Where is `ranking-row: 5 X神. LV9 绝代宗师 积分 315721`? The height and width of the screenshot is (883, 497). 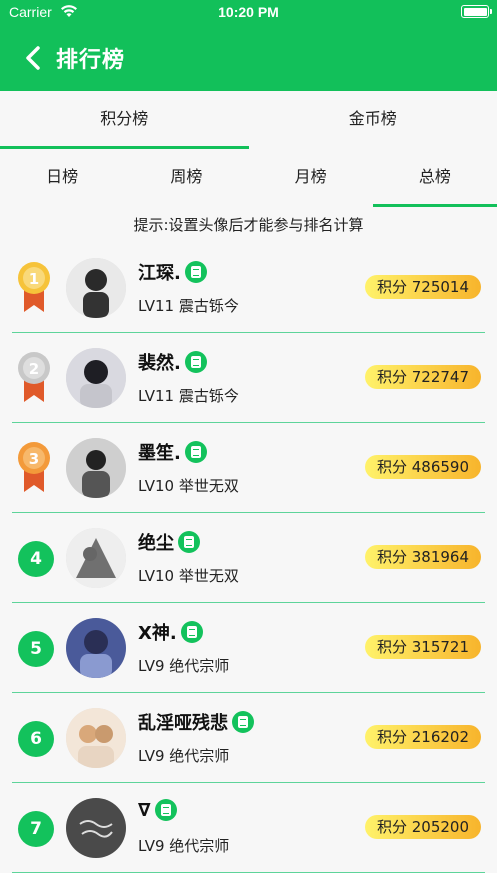
ranking-row: 5 X神. LV9 绝代宗师 积分 315721 is located at coordinates (248, 648).